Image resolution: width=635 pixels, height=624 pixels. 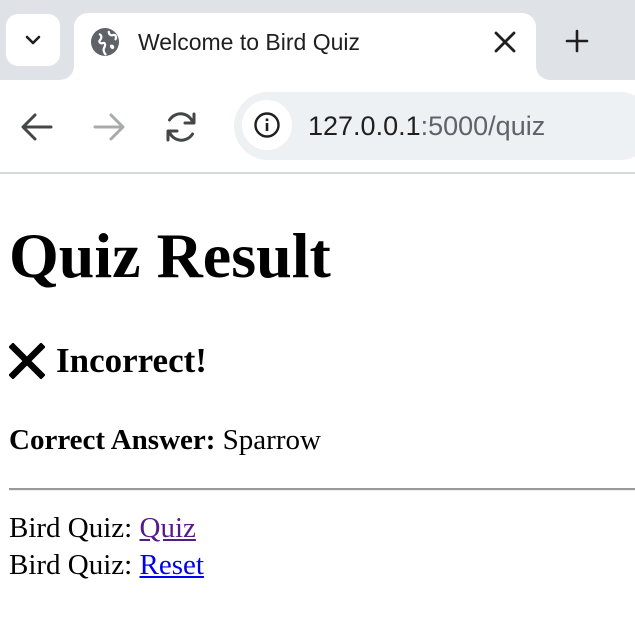 I want to click on toolbar-divider, so click(x=317, y=173).